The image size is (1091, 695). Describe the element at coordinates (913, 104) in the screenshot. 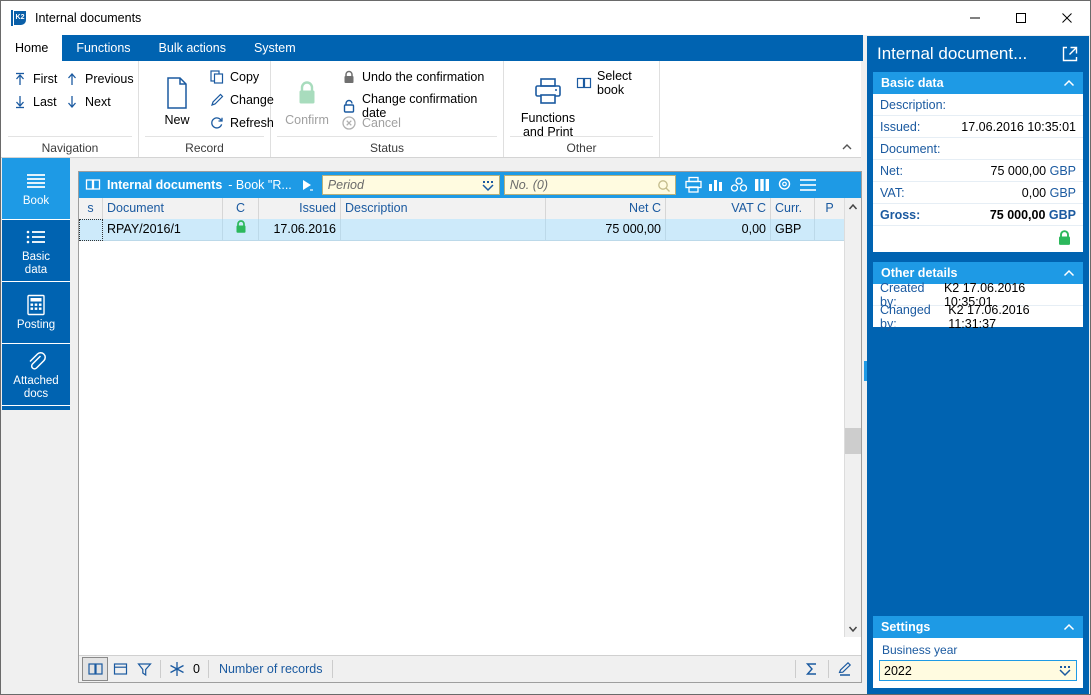

I see `detail-label: Description:` at that location.